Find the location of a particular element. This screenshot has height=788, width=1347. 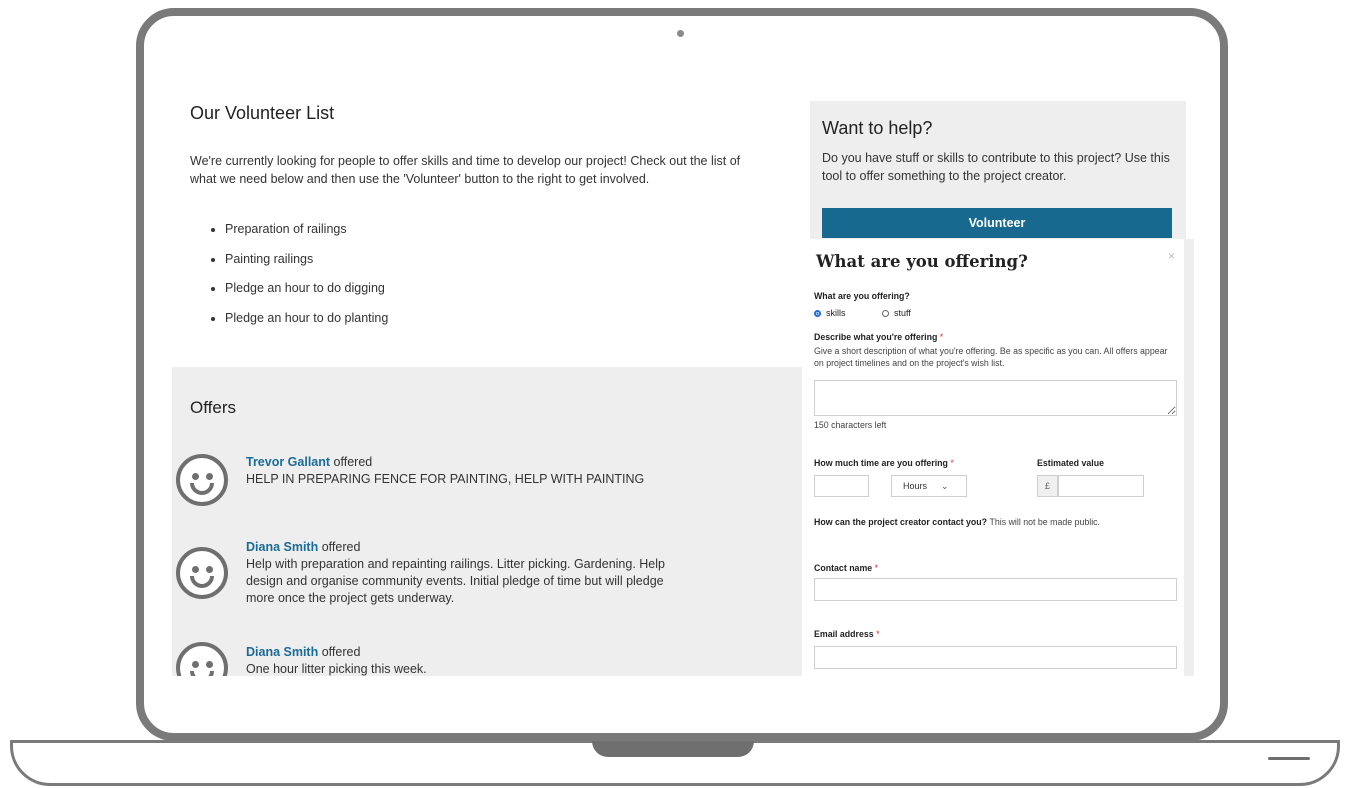

value-label: Estimated value is located at coordinates (1070, 463).